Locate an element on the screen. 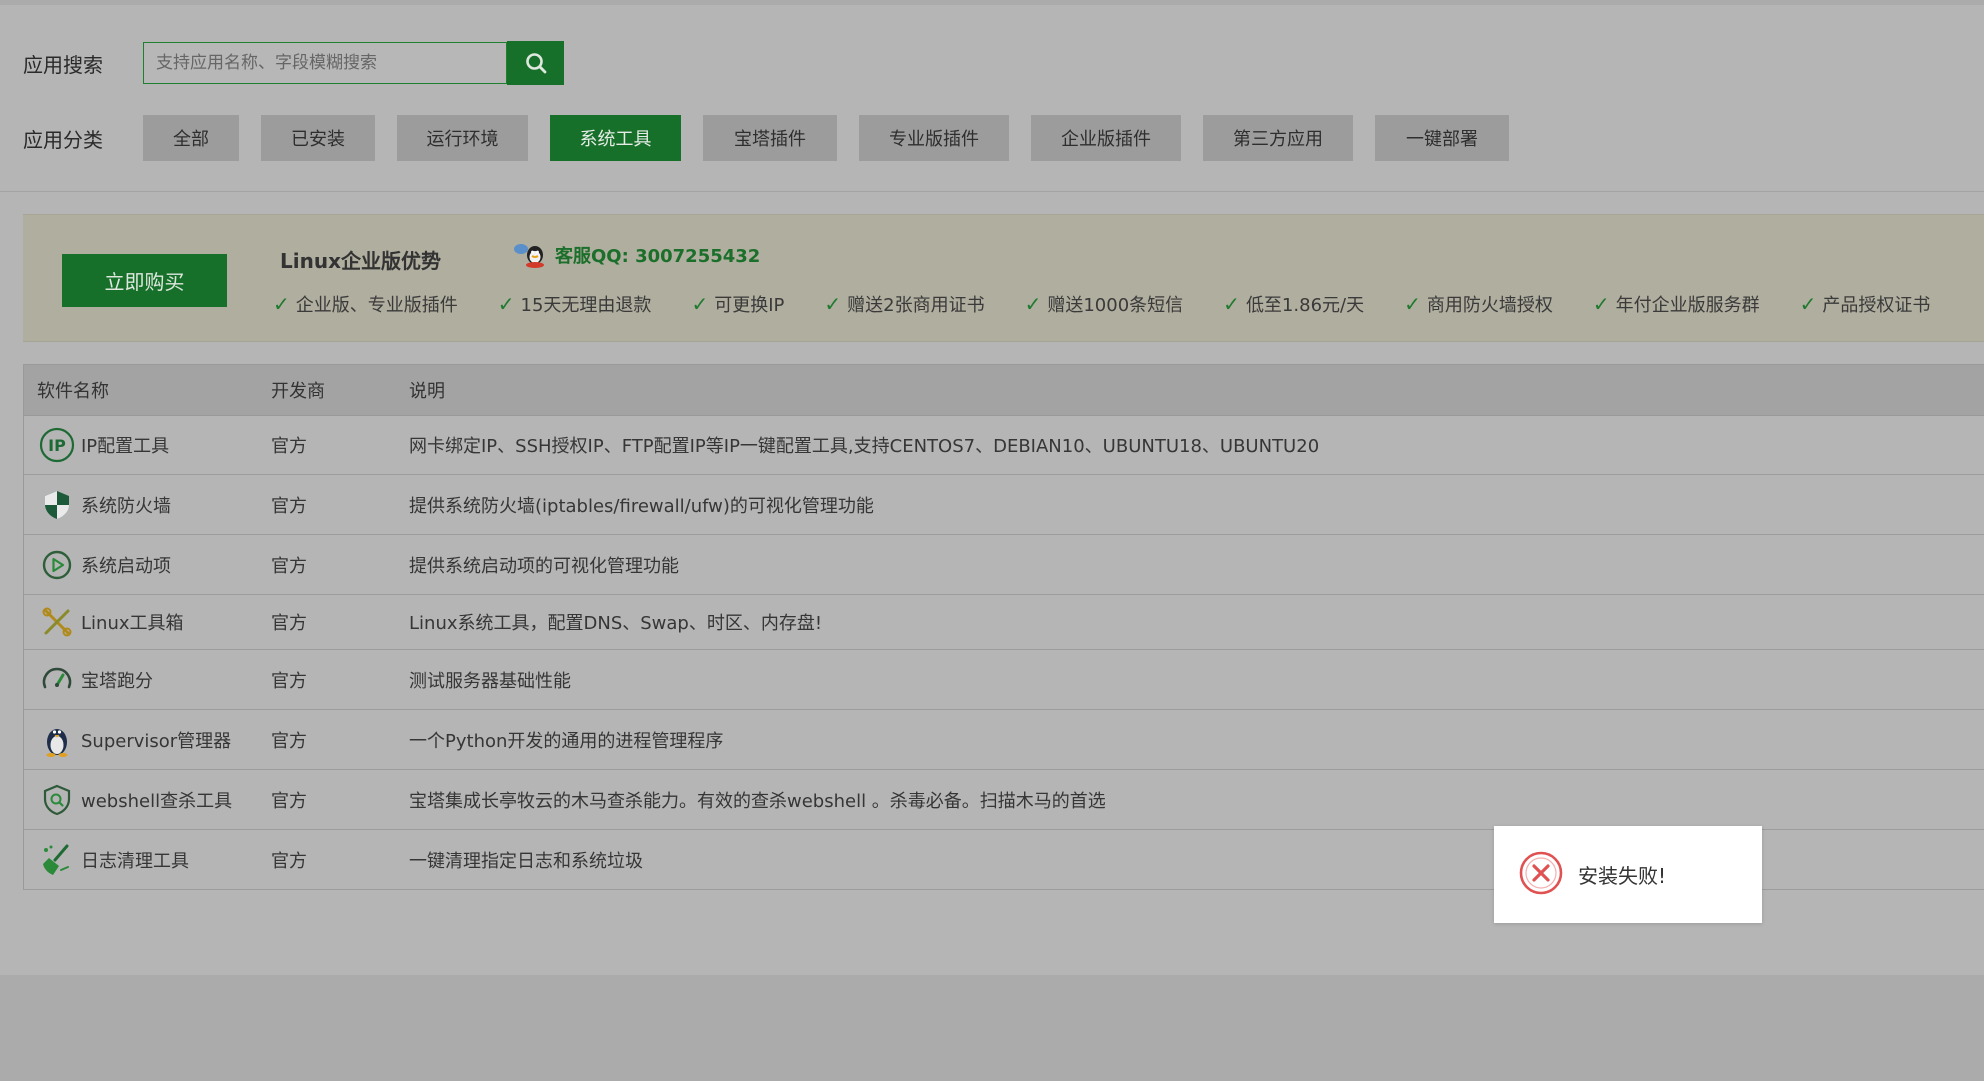  error-toast: 安装失败! is located at coordinates (1628, 874).